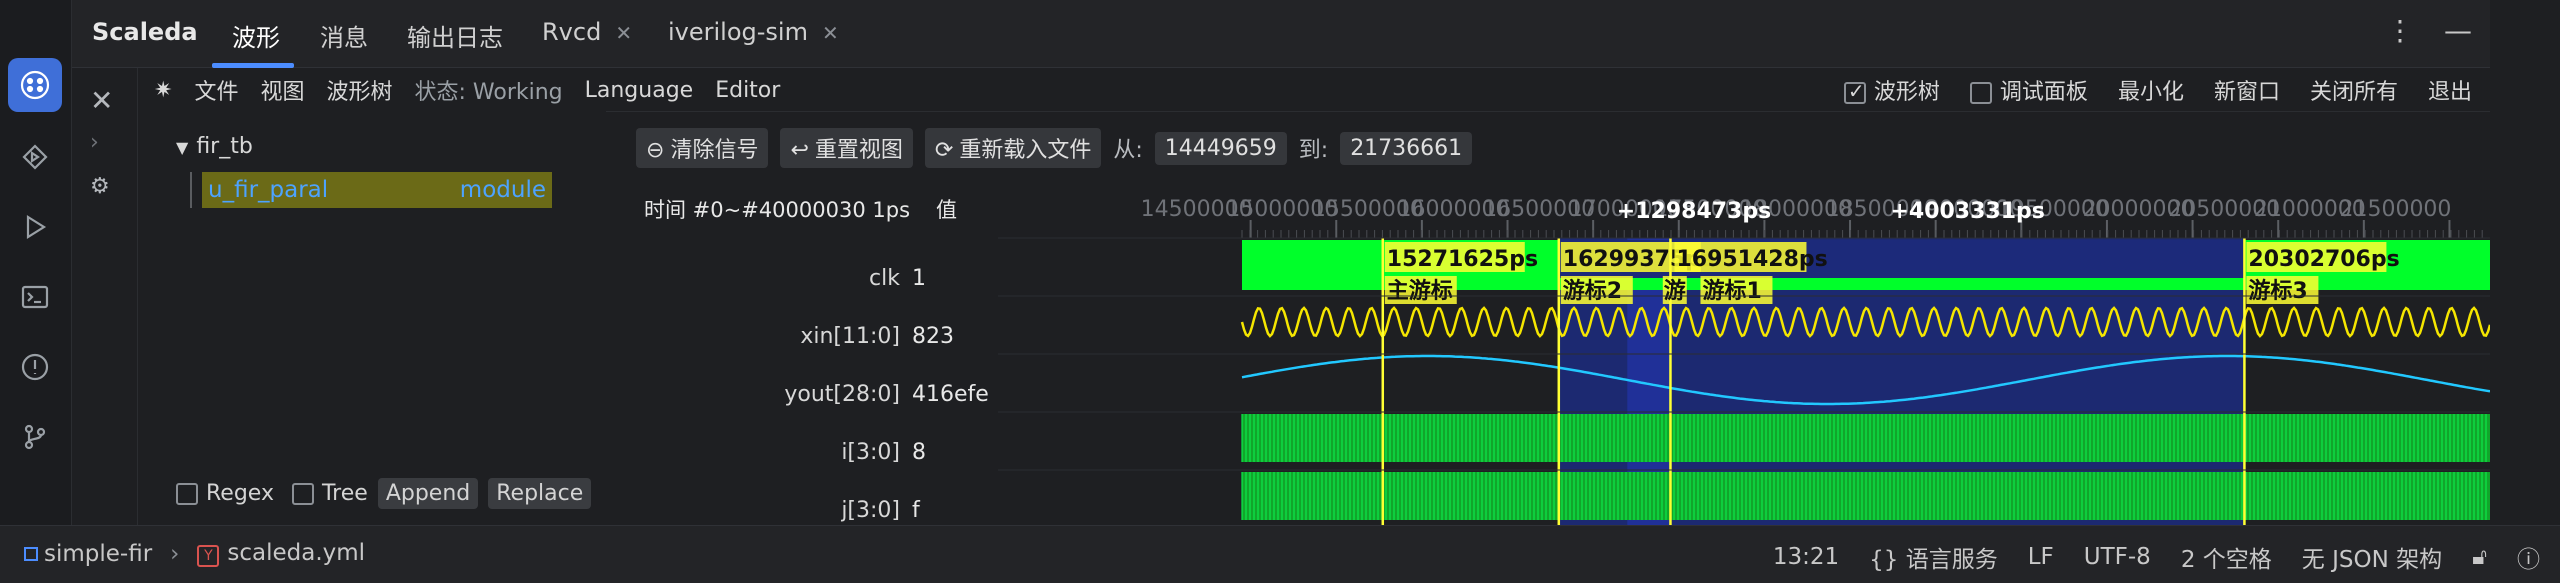 This screenshot has height=583, width=2560. What do you see at coordinates (1675, 291) in the screenshot?
I see `cursor-extra-label: 游` at bounding box center [1675, 291].